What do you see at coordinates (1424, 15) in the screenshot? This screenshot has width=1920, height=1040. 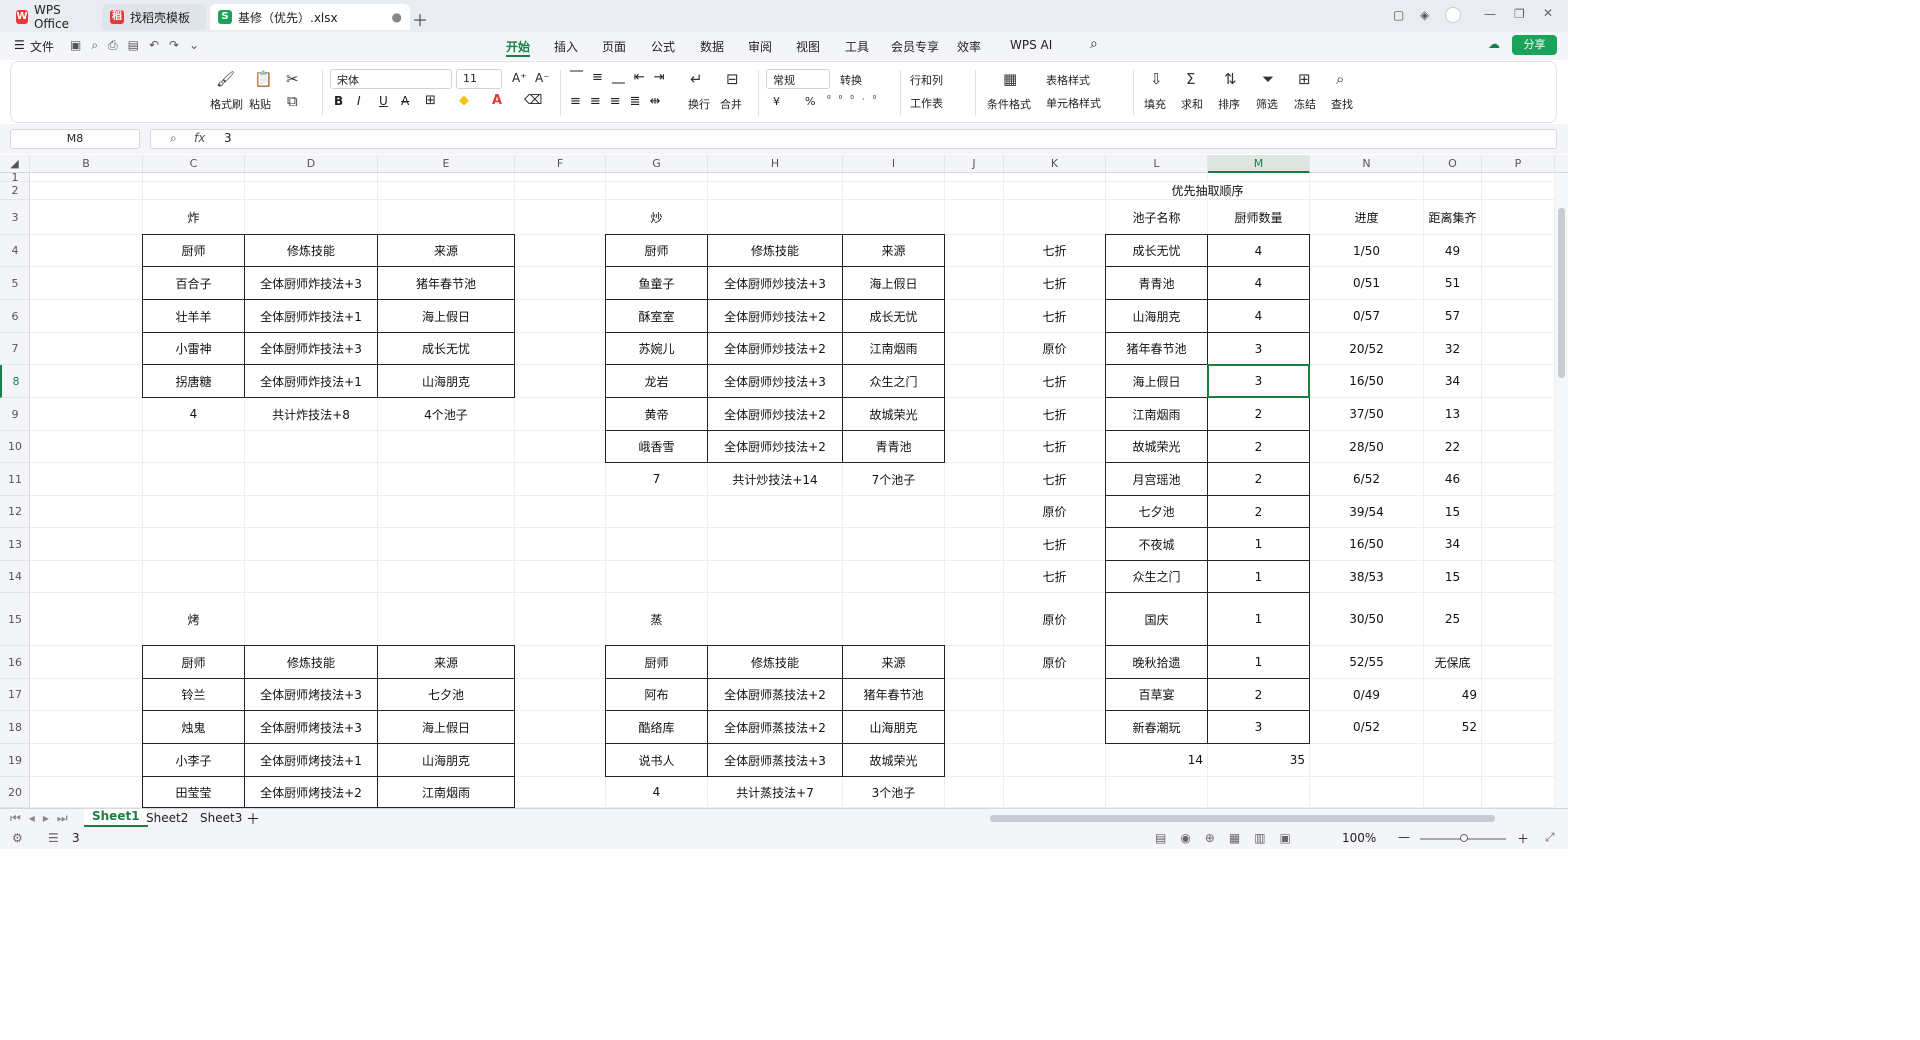 I see `cube-icon: ◈` at bounding box center [1424, 15].